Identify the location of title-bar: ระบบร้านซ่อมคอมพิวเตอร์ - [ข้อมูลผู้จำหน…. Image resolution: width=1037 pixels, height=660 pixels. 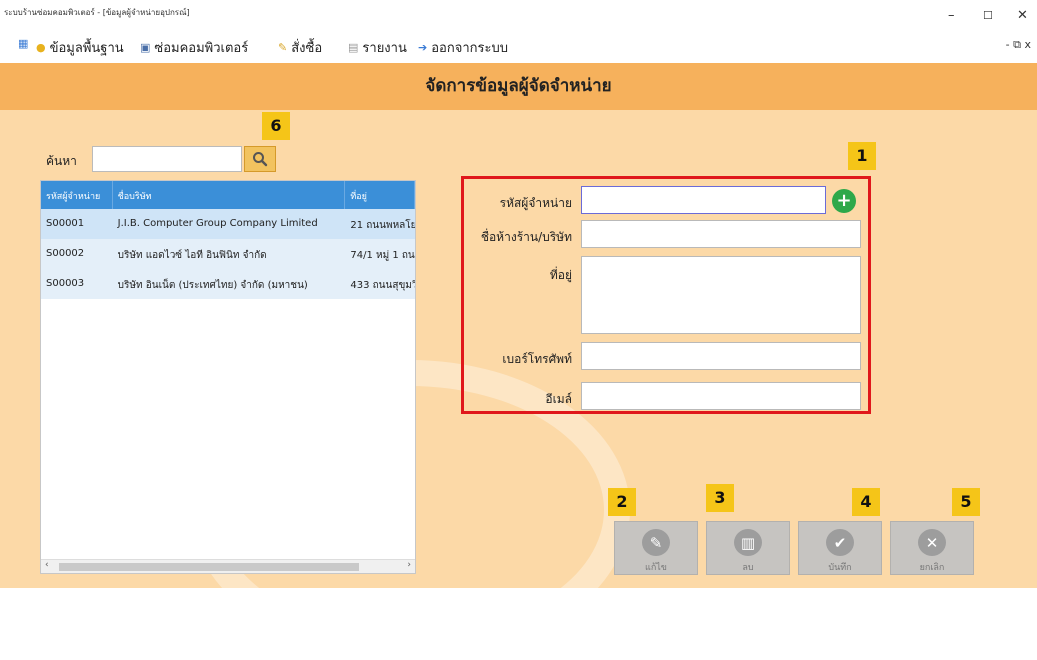
(518, 16).